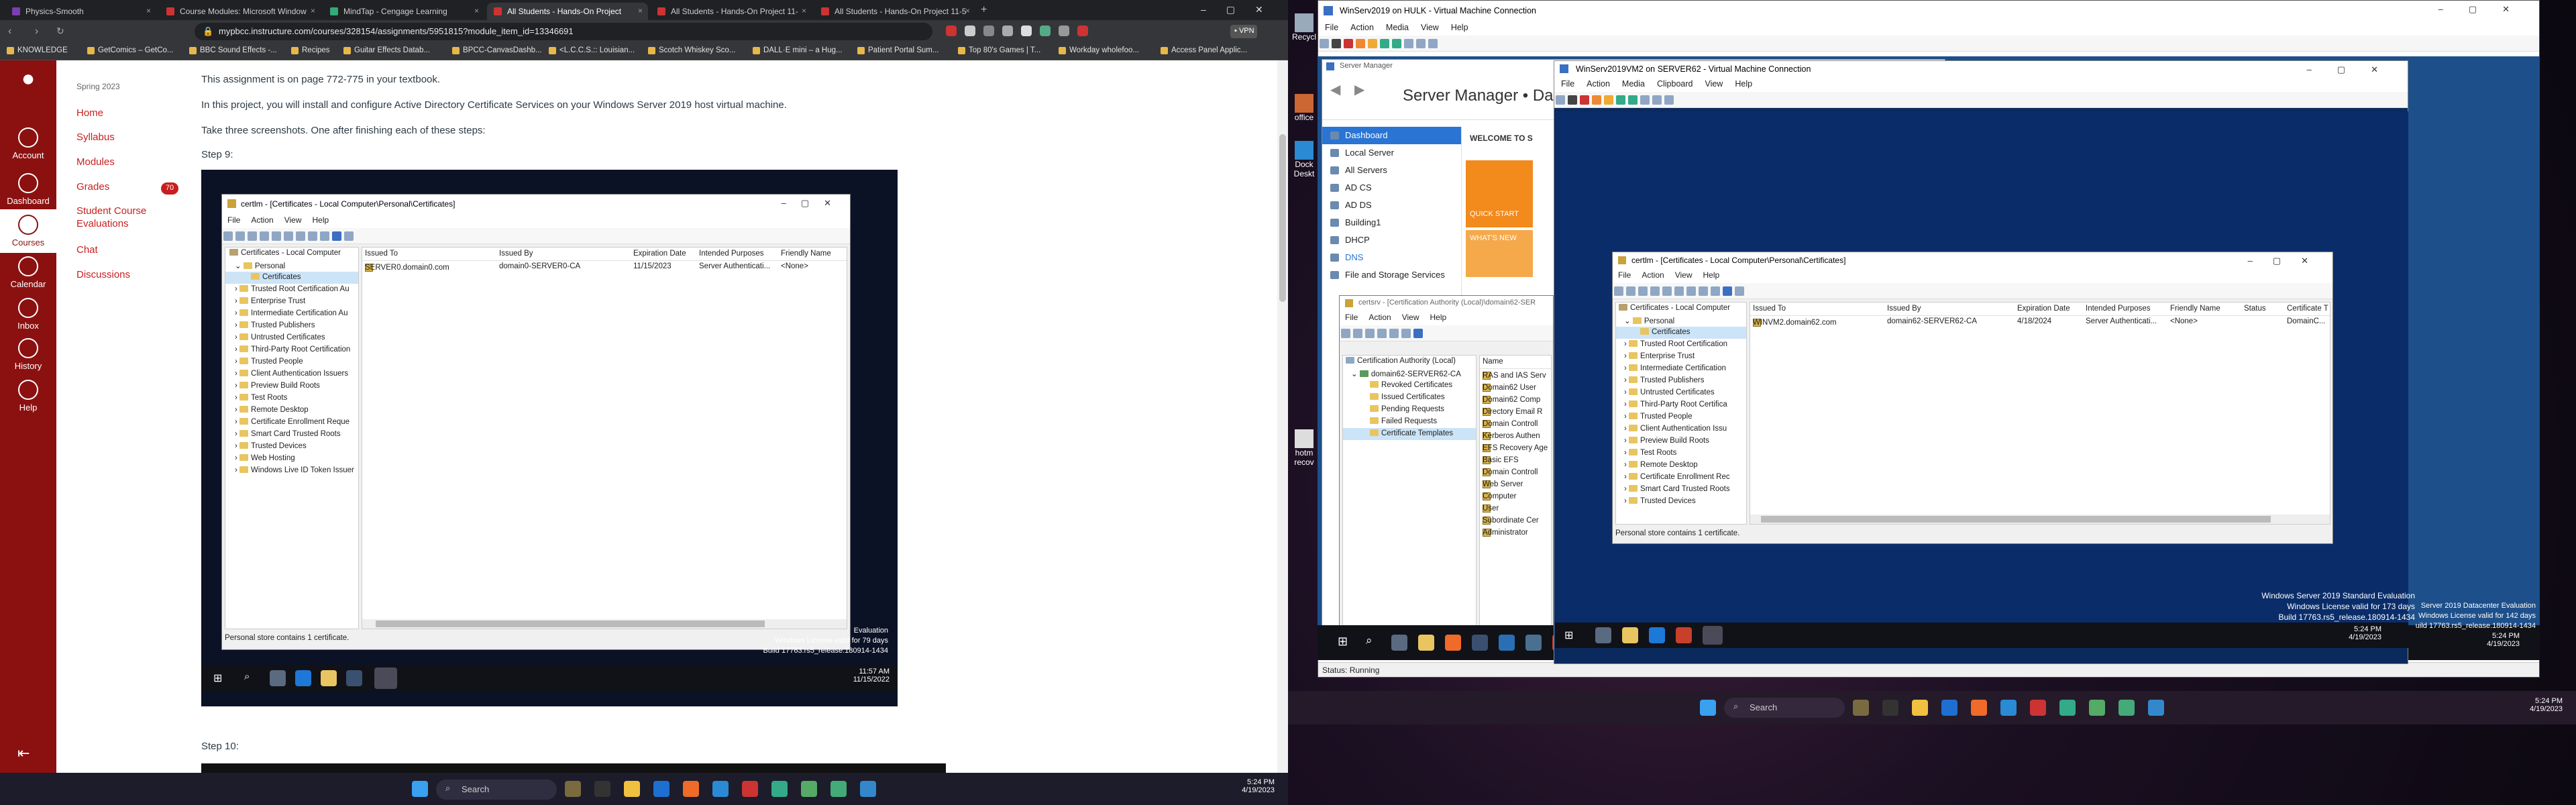 This screenshot has width=2576, height=805. Describe the element at coordinates (291, 471) in the screenshot. I see `tree-node: › Windows Live ID Token Issuer` at that location.